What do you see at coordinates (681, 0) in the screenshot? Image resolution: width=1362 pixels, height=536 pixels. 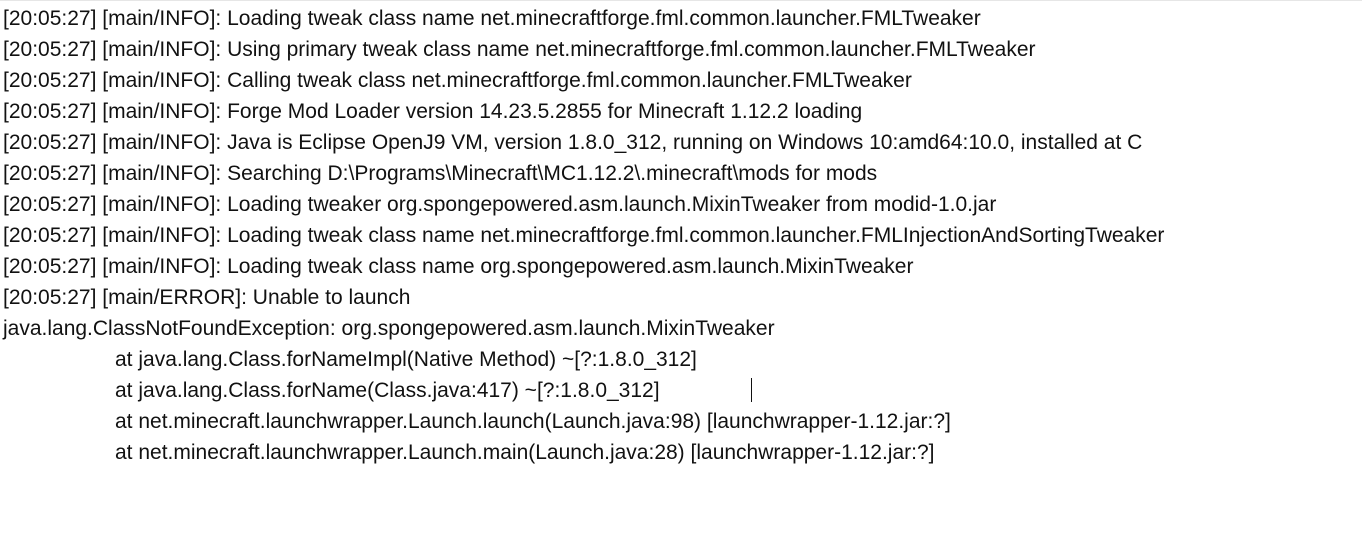 I see `top-divider` at bounding box center [681, 0].